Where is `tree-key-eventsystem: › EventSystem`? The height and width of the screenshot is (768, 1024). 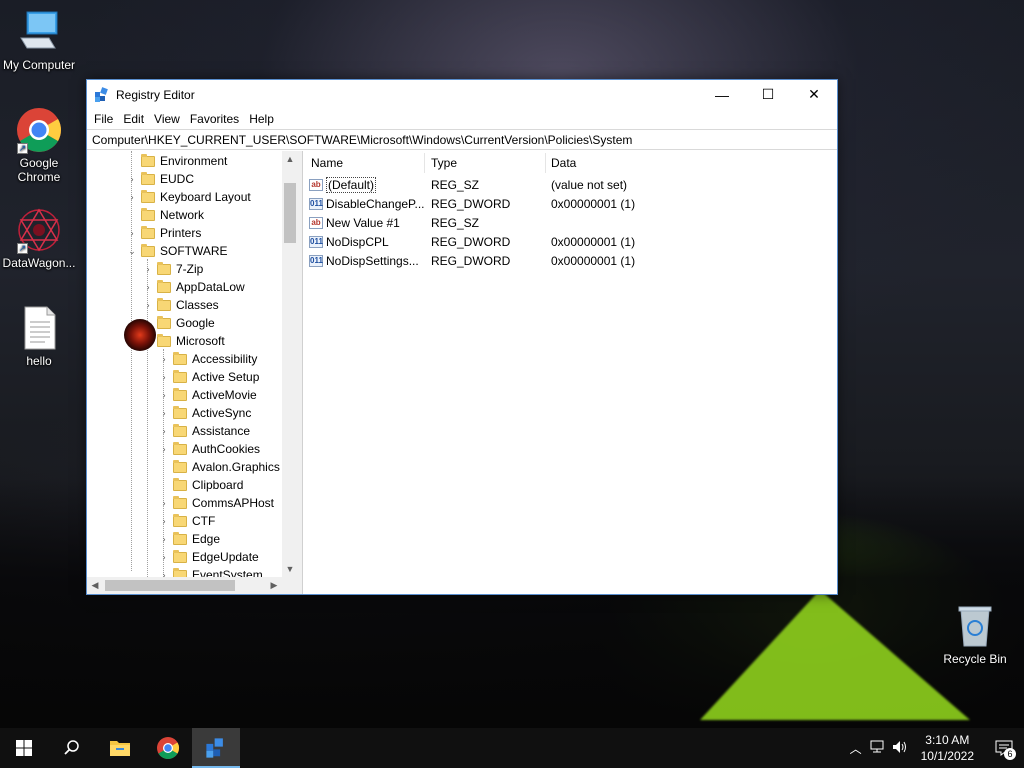
tree-key-eventsystem: › EventSystem is located at coordinates (211, 571).